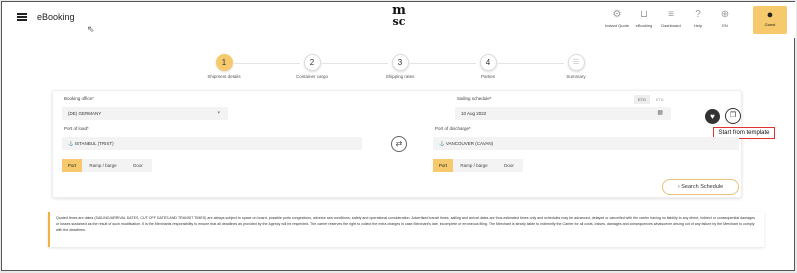 The height and width of the screenshot is (273, 797). What do you see at coordinates (474, 165) in the screenshot?
I see `discharge-option-ramp-barge: Ramp / barge` at bounding box center [474, 165].